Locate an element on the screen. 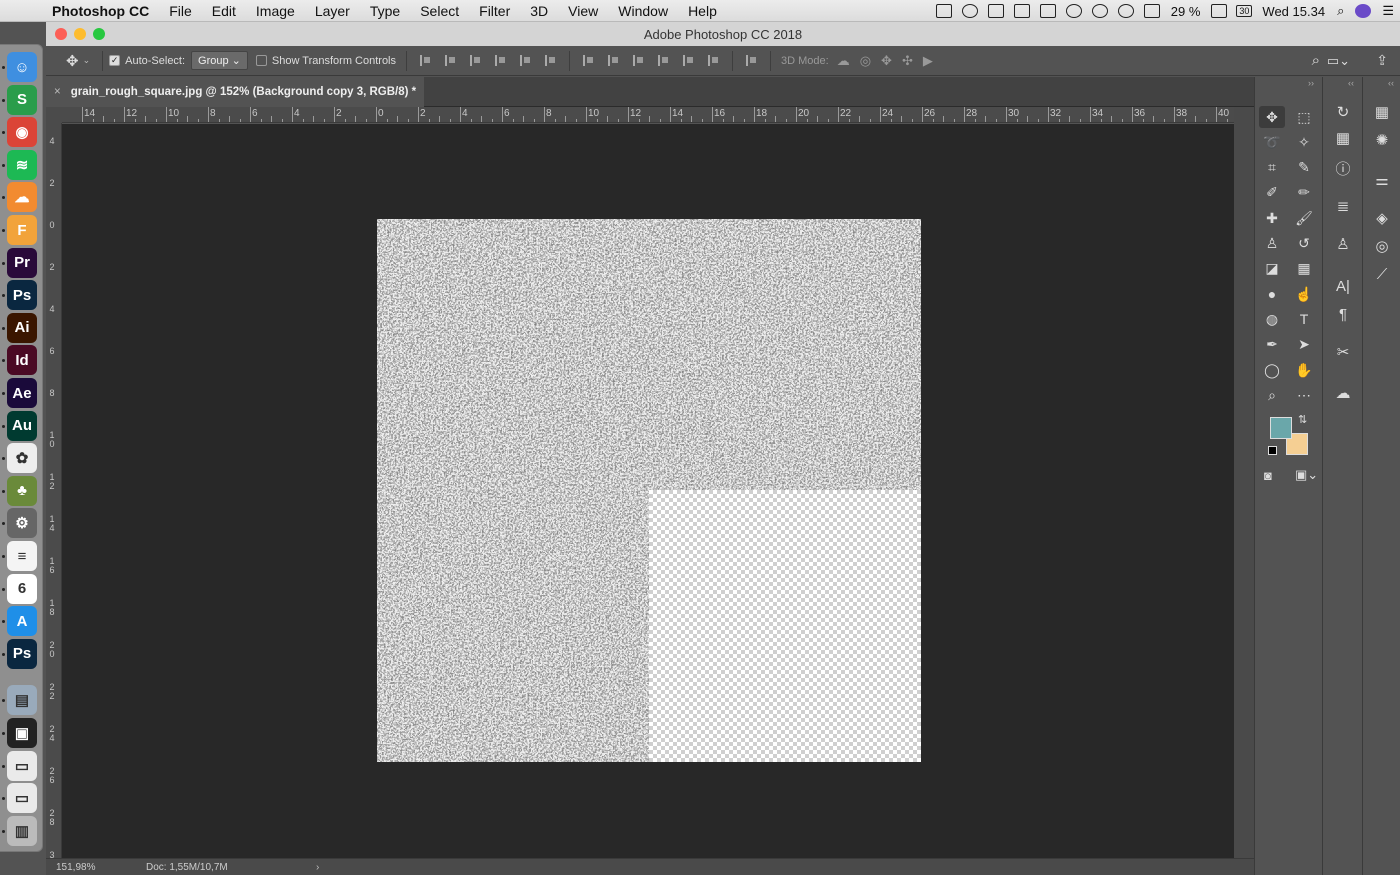 This screenshot has width=1400, height=875. stamp-tool: ♙ is located at coordinates (1272, 244).